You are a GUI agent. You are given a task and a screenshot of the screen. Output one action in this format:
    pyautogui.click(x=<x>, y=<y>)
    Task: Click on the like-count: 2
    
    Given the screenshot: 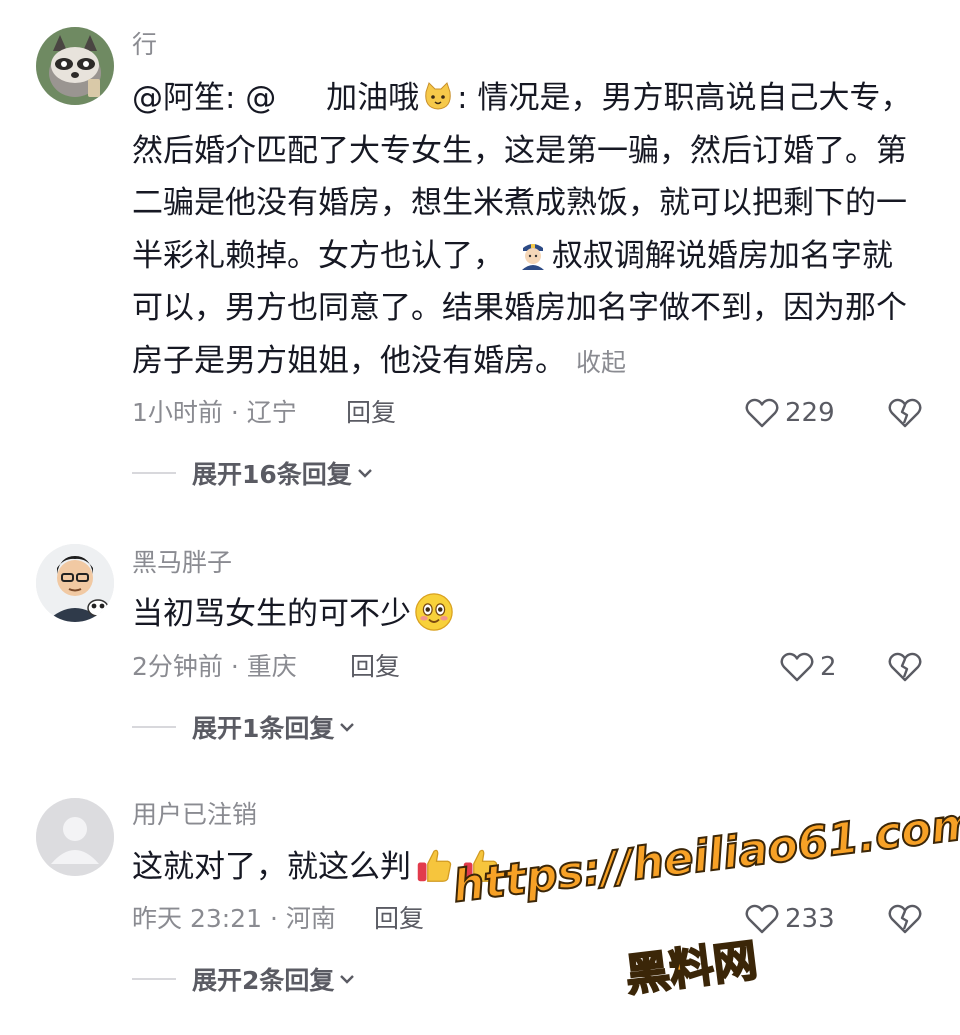 What is the action you would take?
    pyautogui.click(x=828, y=667)
    